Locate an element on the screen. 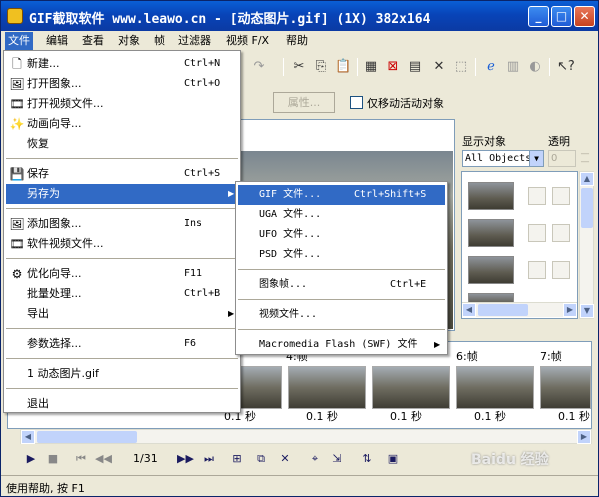  object-list: ◀ ▶ is located at coordinates (519, 245).